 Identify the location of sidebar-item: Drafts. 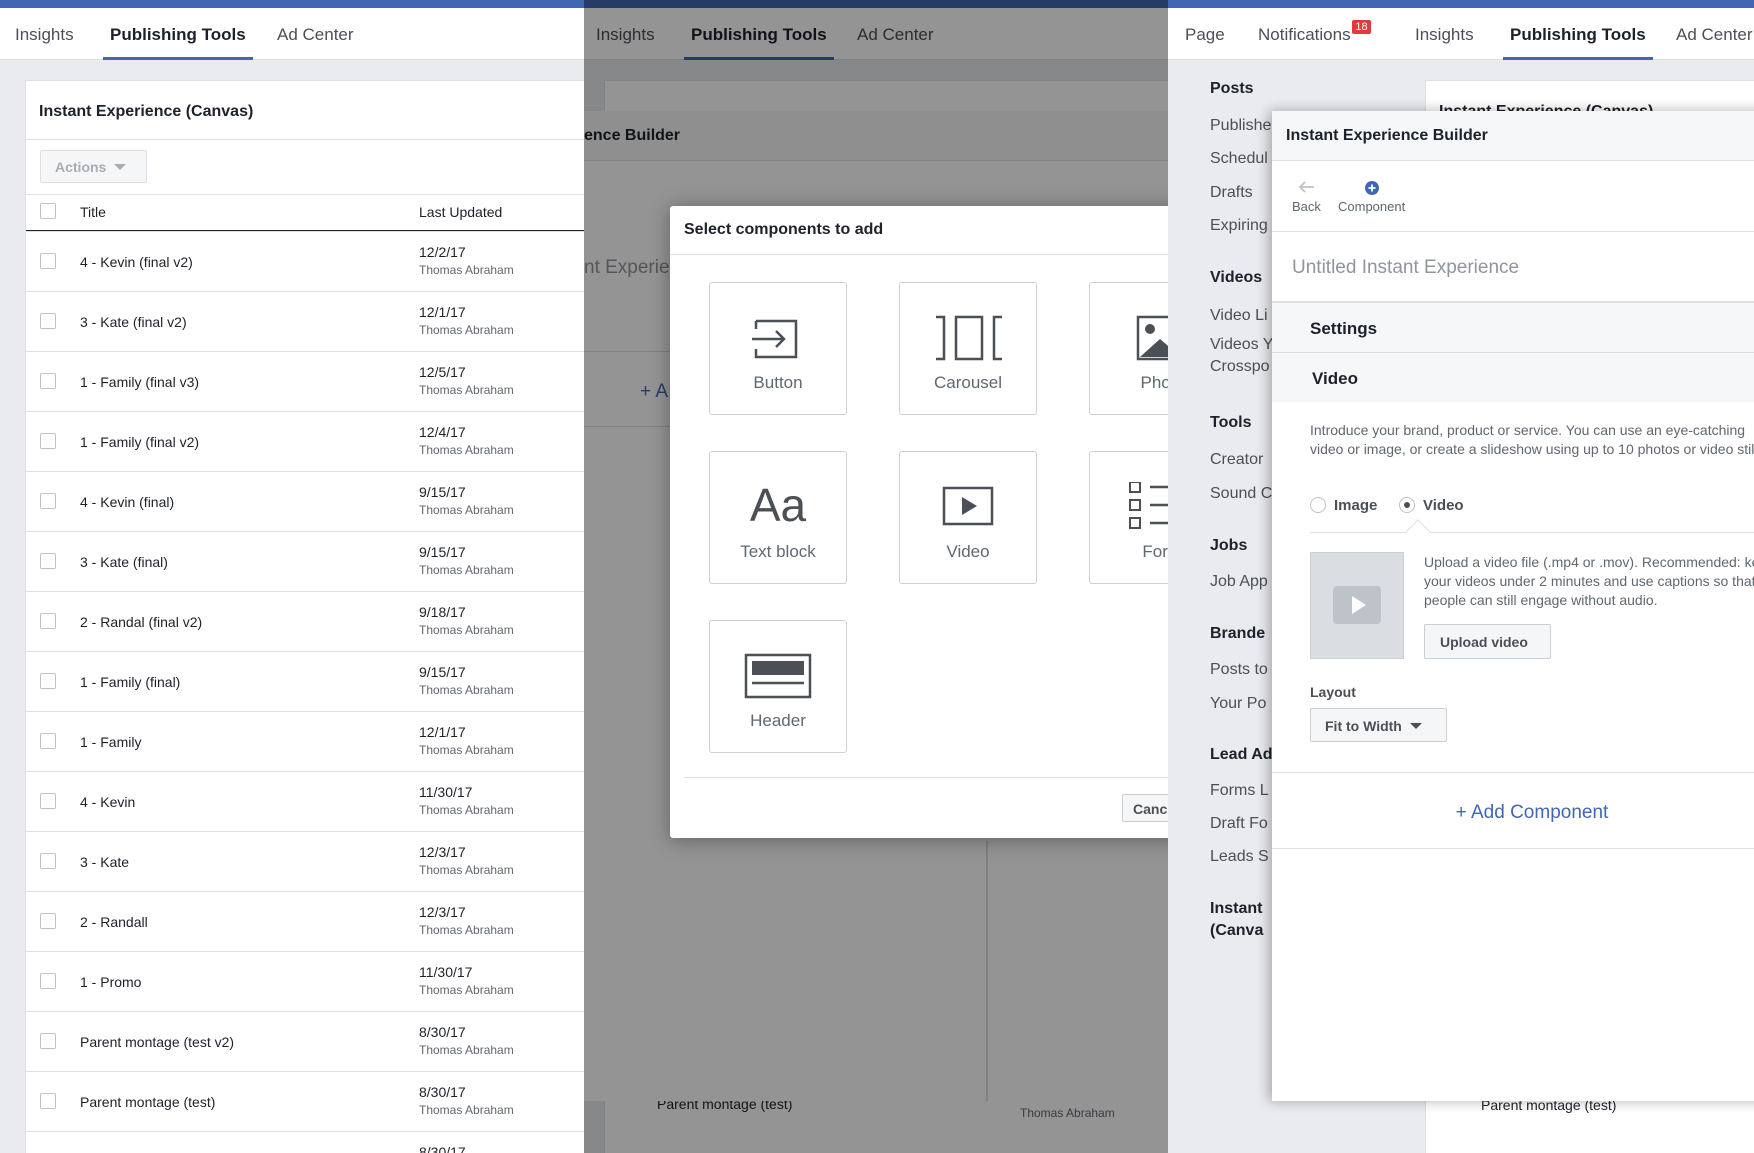
(1231, 193).